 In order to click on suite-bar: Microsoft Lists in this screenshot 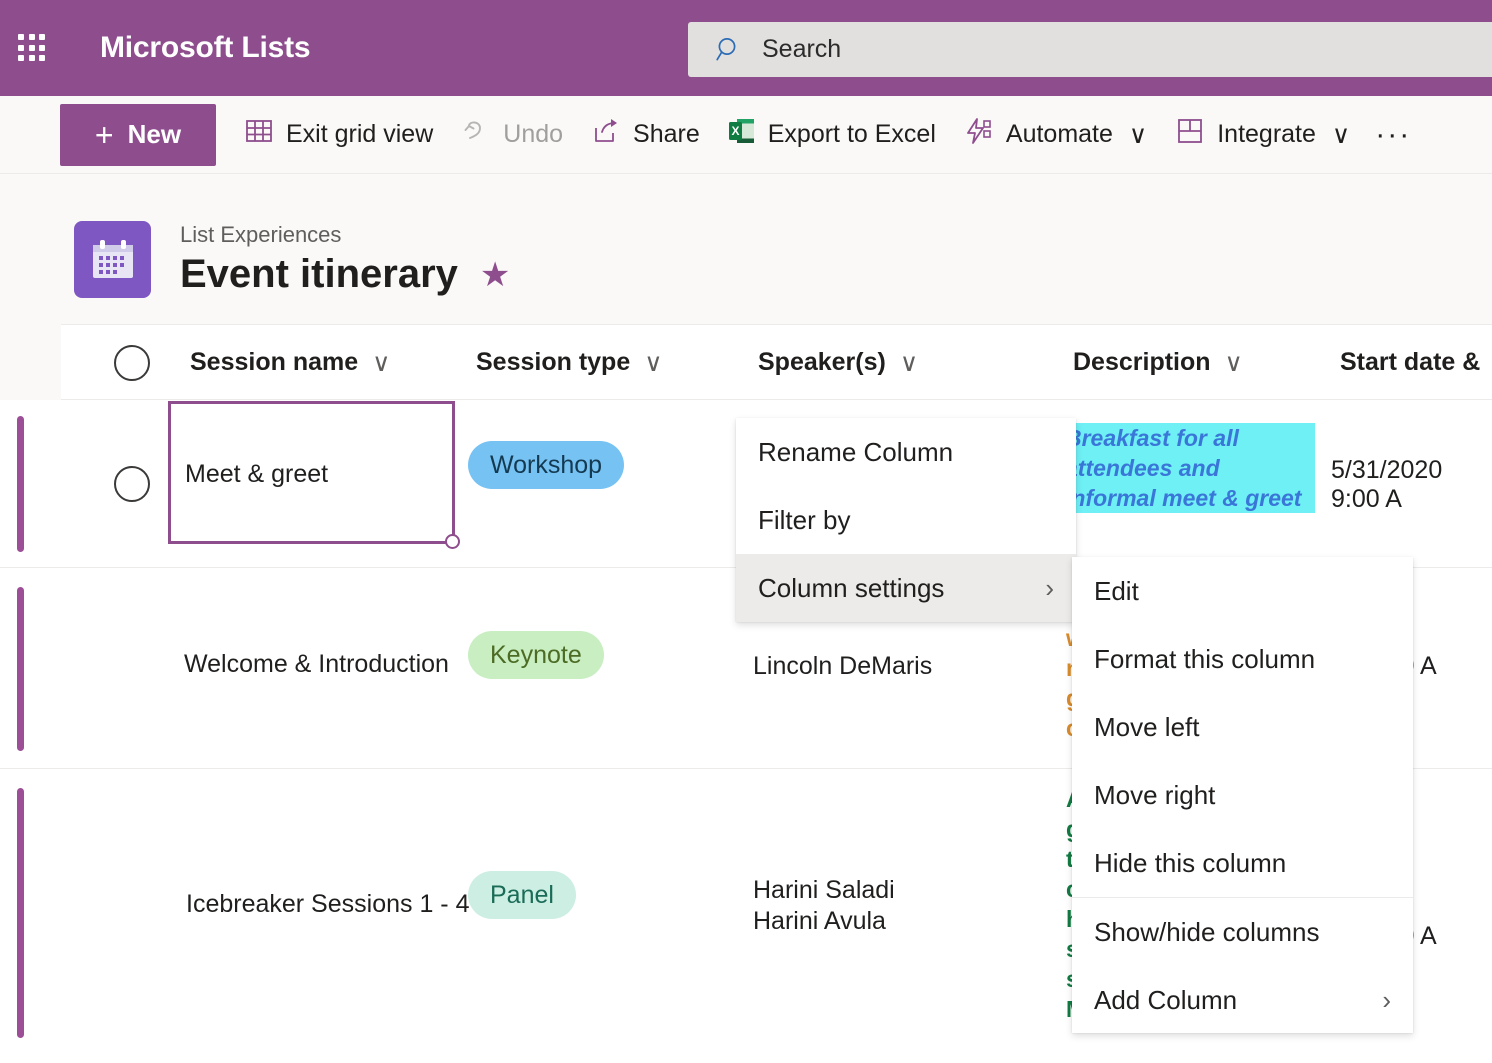, I will do `click(746, 48)`.